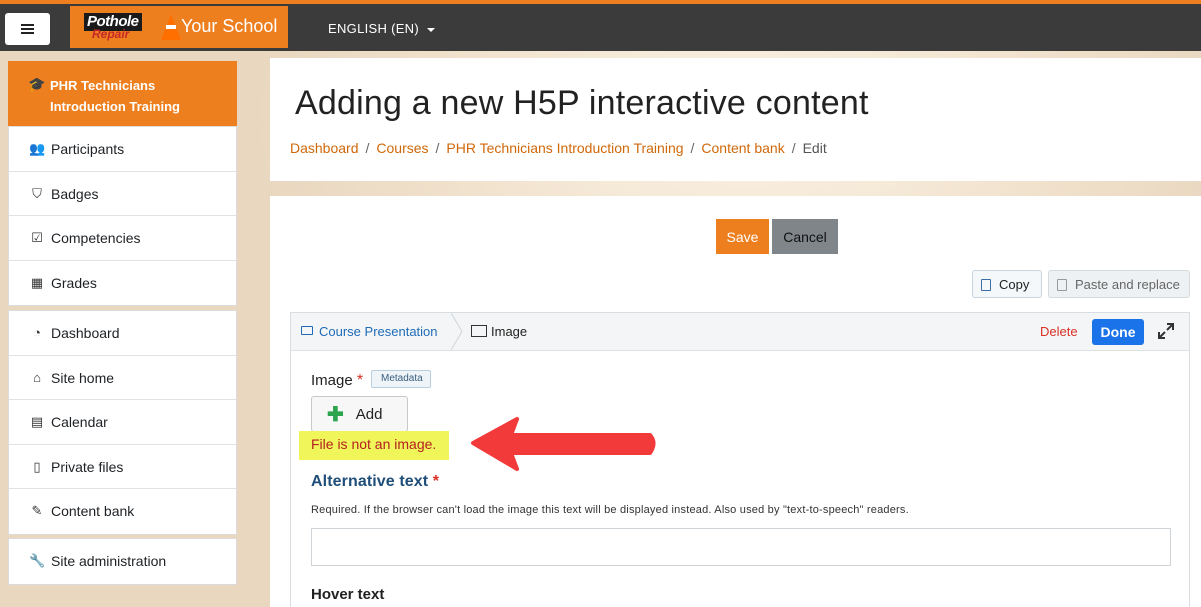  What do you see at coordinates (324, 148) in the screenshot?
I see `breadcrumb-dashboard: Dashboard` at bounding box center [324, 148].